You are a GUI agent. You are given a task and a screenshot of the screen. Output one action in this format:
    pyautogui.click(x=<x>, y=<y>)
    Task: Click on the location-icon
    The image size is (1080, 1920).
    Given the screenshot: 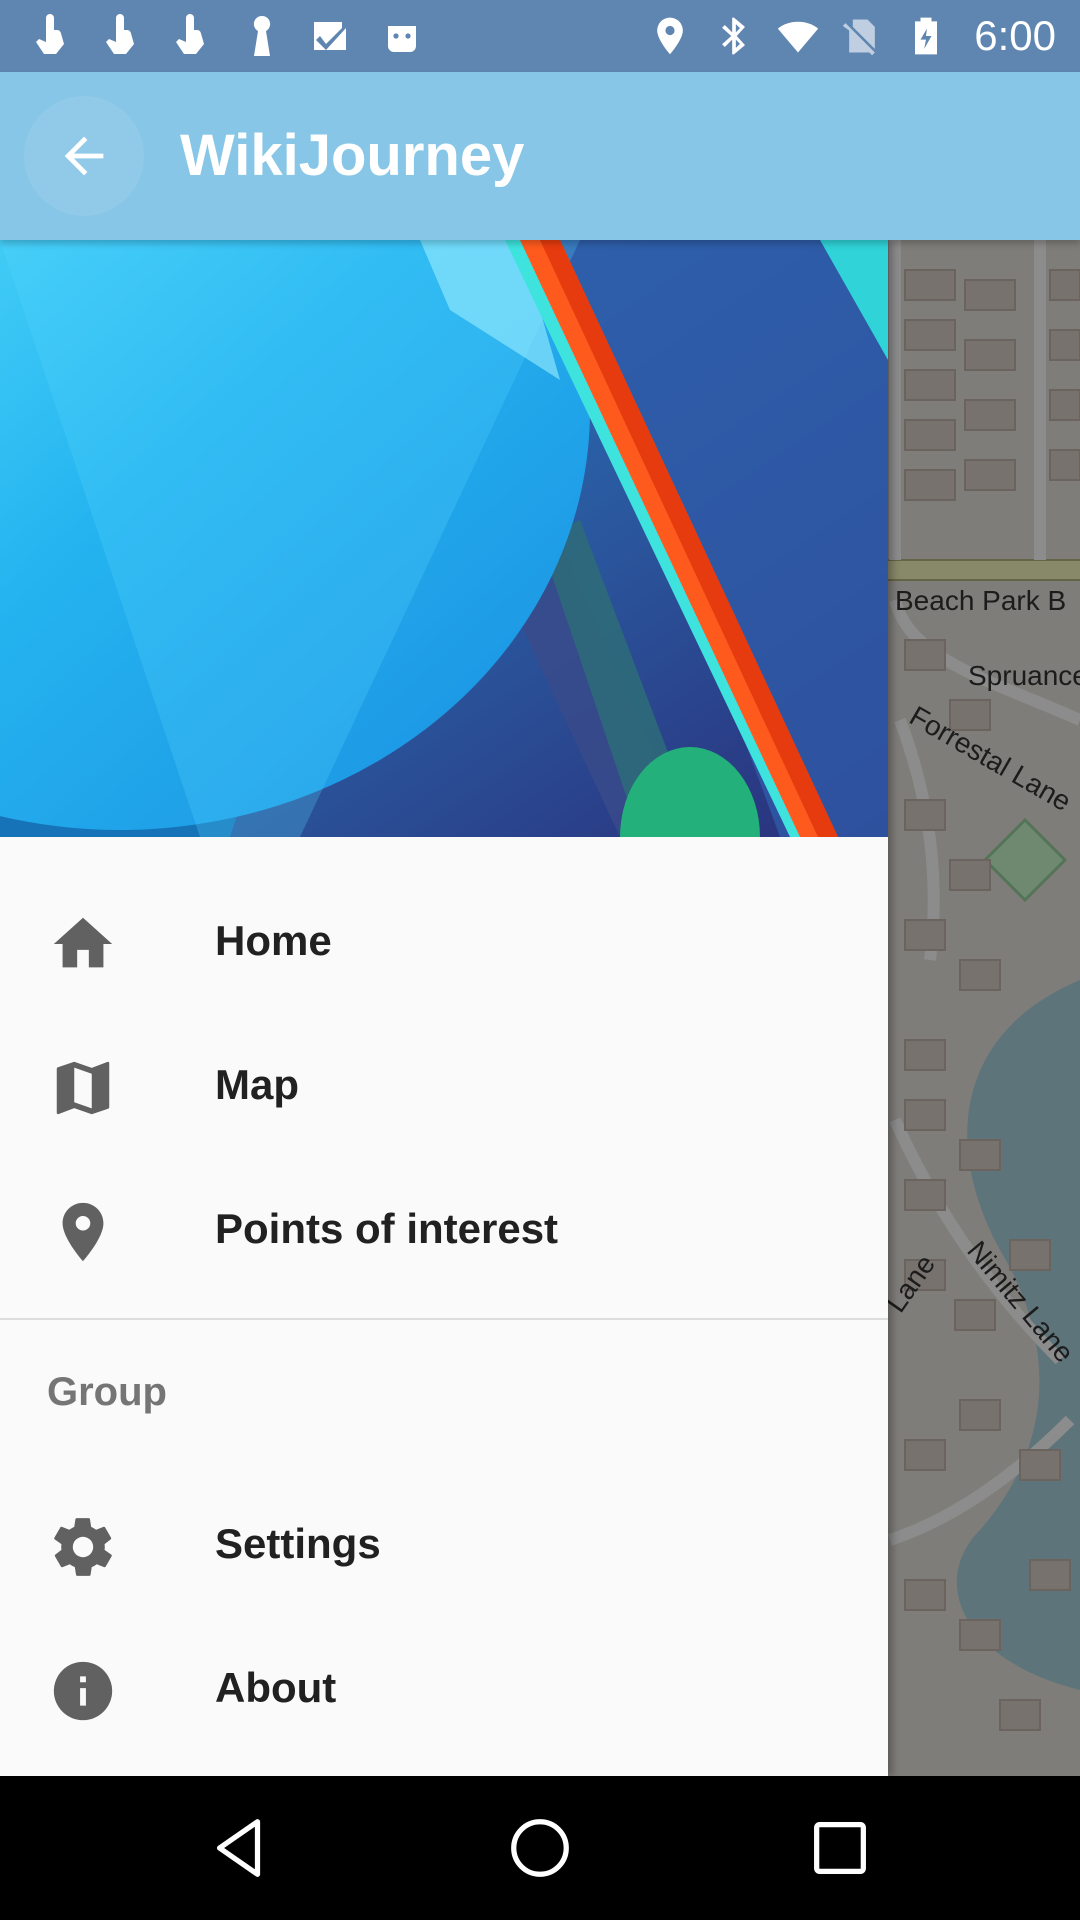 What is the action you would take?
    pyautogui.click(x=670, y=36)
    